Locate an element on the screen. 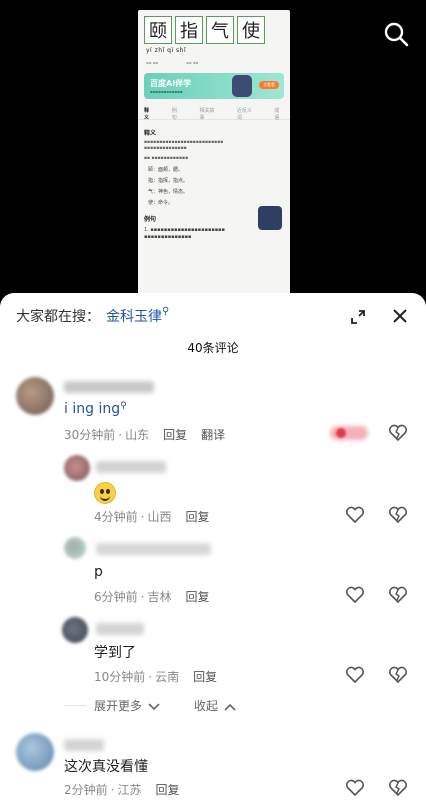  meaning-heading: 释义 is located at coordinates (150, 133).